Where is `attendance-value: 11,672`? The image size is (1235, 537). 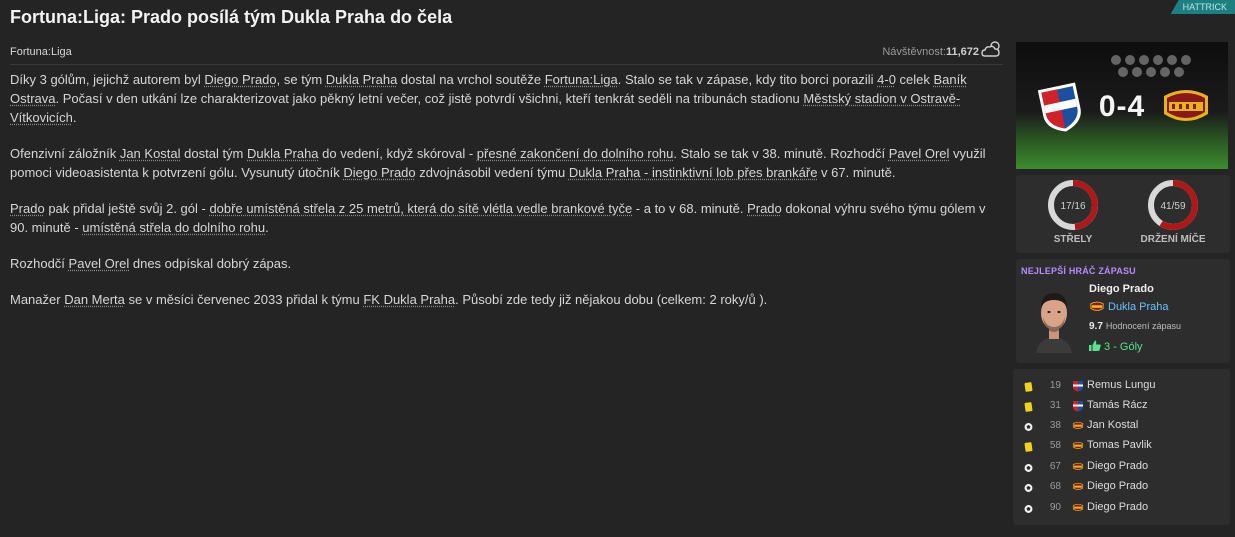
attendance-value: 11,672 is located at coordinates (962, 52).